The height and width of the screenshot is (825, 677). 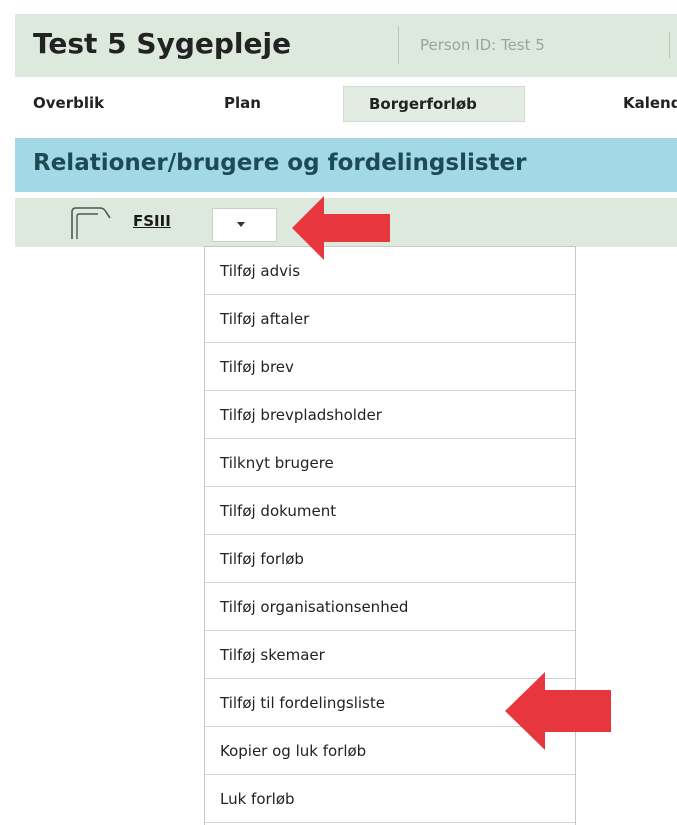 I want to click on menu-item-tilfoej-forloeb: Tilføj forløb, so click(x=390, y=559).